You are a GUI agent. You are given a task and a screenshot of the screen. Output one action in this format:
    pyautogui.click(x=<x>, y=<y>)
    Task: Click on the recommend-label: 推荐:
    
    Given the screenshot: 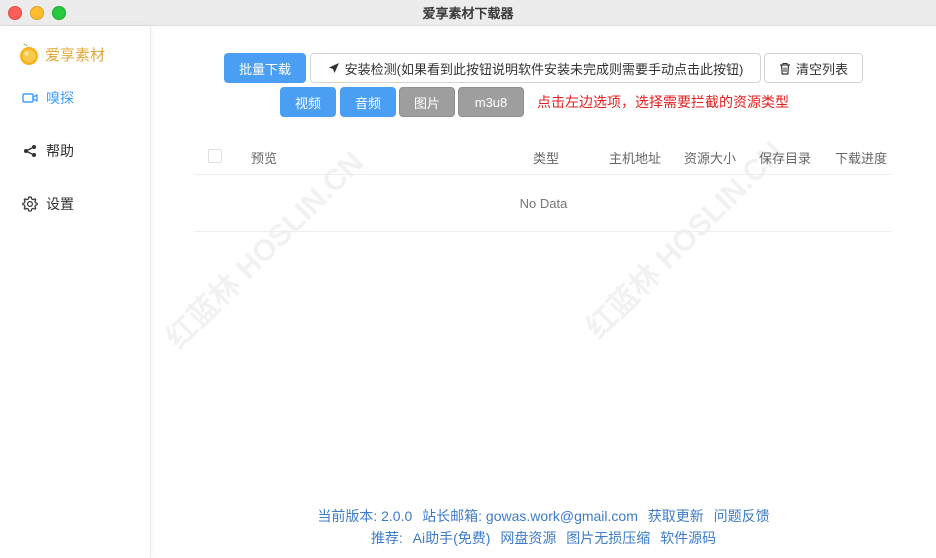 What is the action you would take?
    pyautogui.click(x=386, y=538)
    